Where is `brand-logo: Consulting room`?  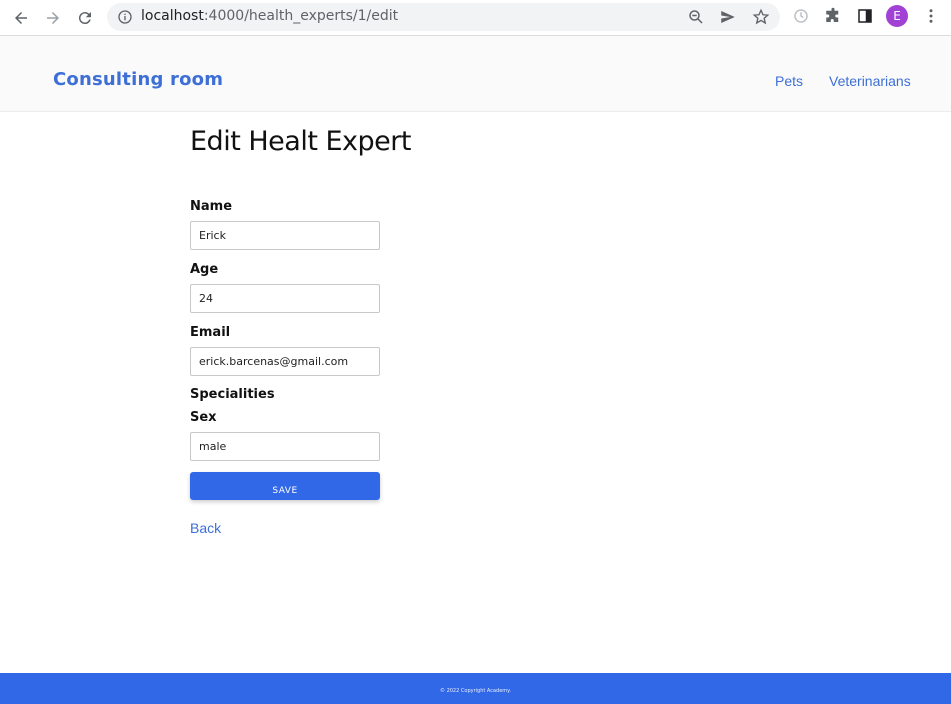
brand-logo: Consulting room is located at coordinates (138, 79).